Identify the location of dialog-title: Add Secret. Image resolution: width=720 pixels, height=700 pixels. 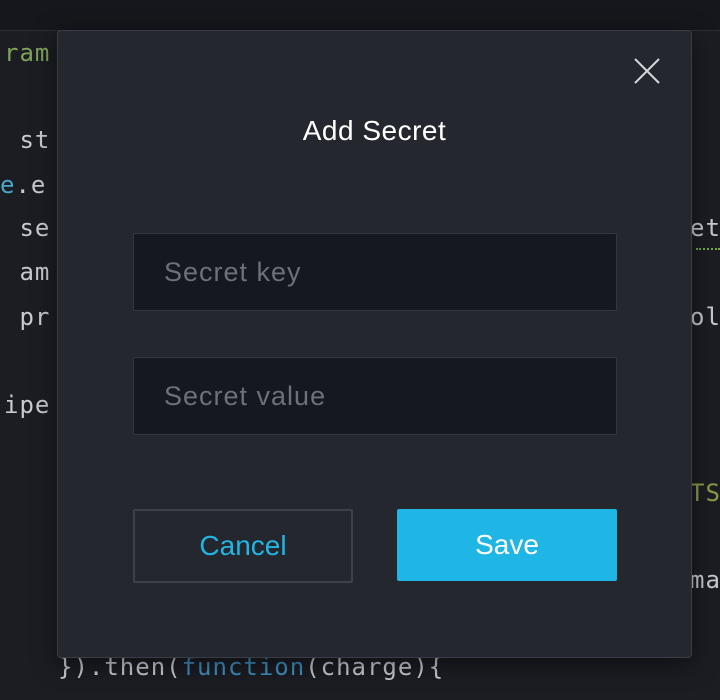
(374, 130).